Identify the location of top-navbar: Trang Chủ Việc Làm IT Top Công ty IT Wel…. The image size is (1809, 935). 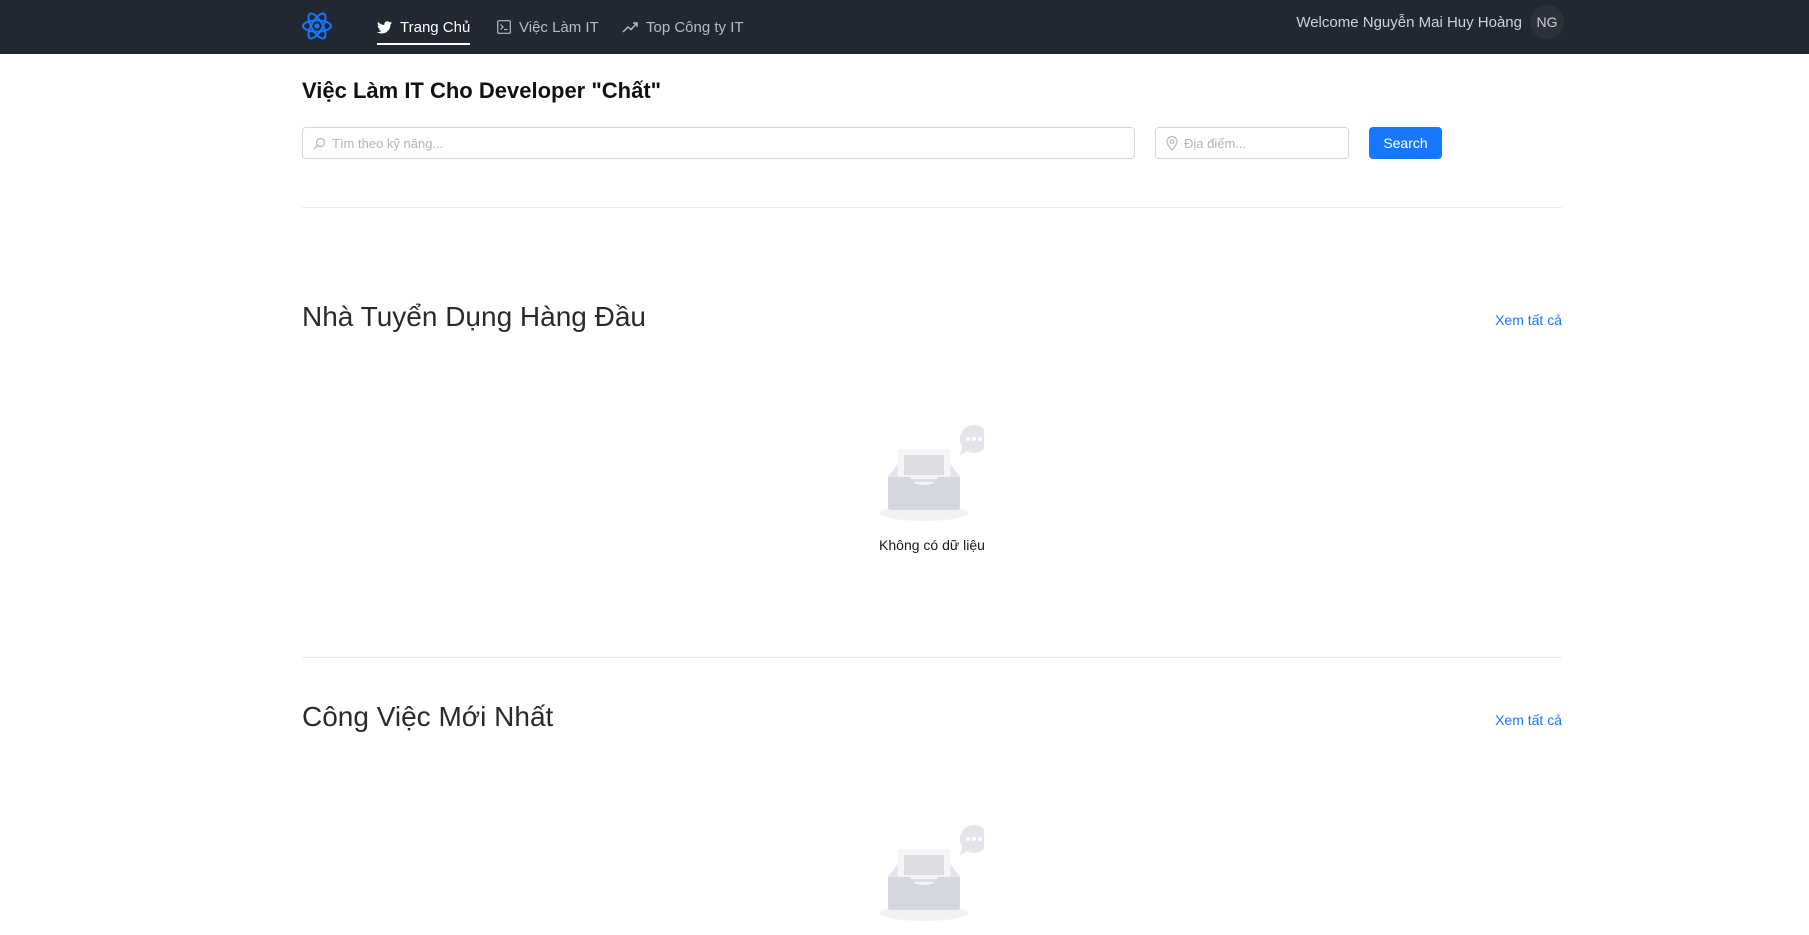
(904, 27).